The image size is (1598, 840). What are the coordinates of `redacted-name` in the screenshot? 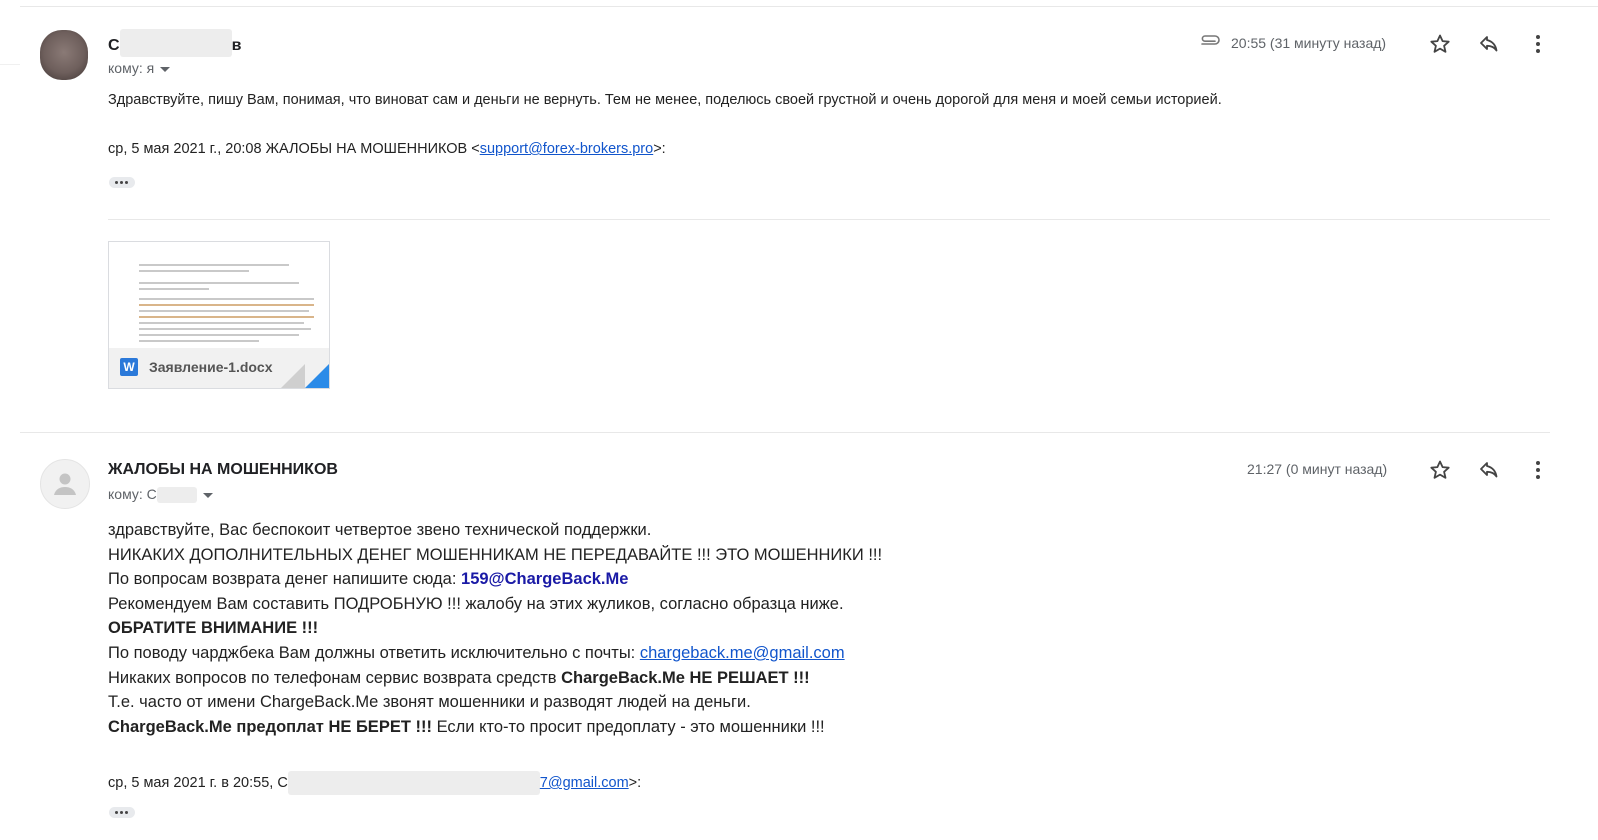 It's located at (175, 43).